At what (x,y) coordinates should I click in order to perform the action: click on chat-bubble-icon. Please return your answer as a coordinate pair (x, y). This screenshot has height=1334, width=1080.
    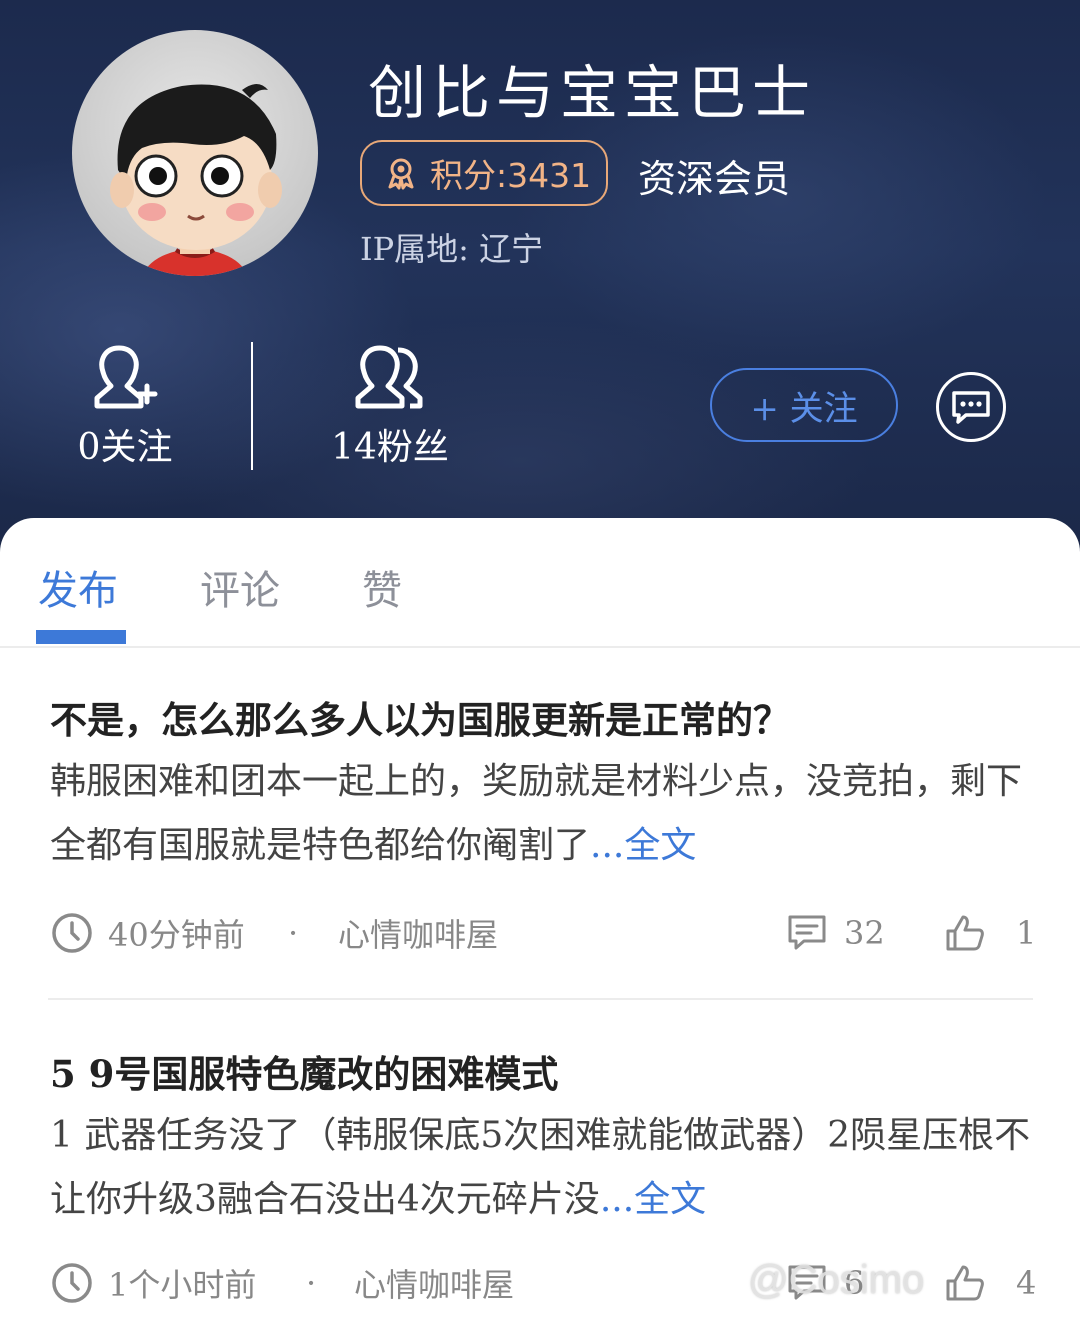
    Looking at the image, I should click on (971, 407).